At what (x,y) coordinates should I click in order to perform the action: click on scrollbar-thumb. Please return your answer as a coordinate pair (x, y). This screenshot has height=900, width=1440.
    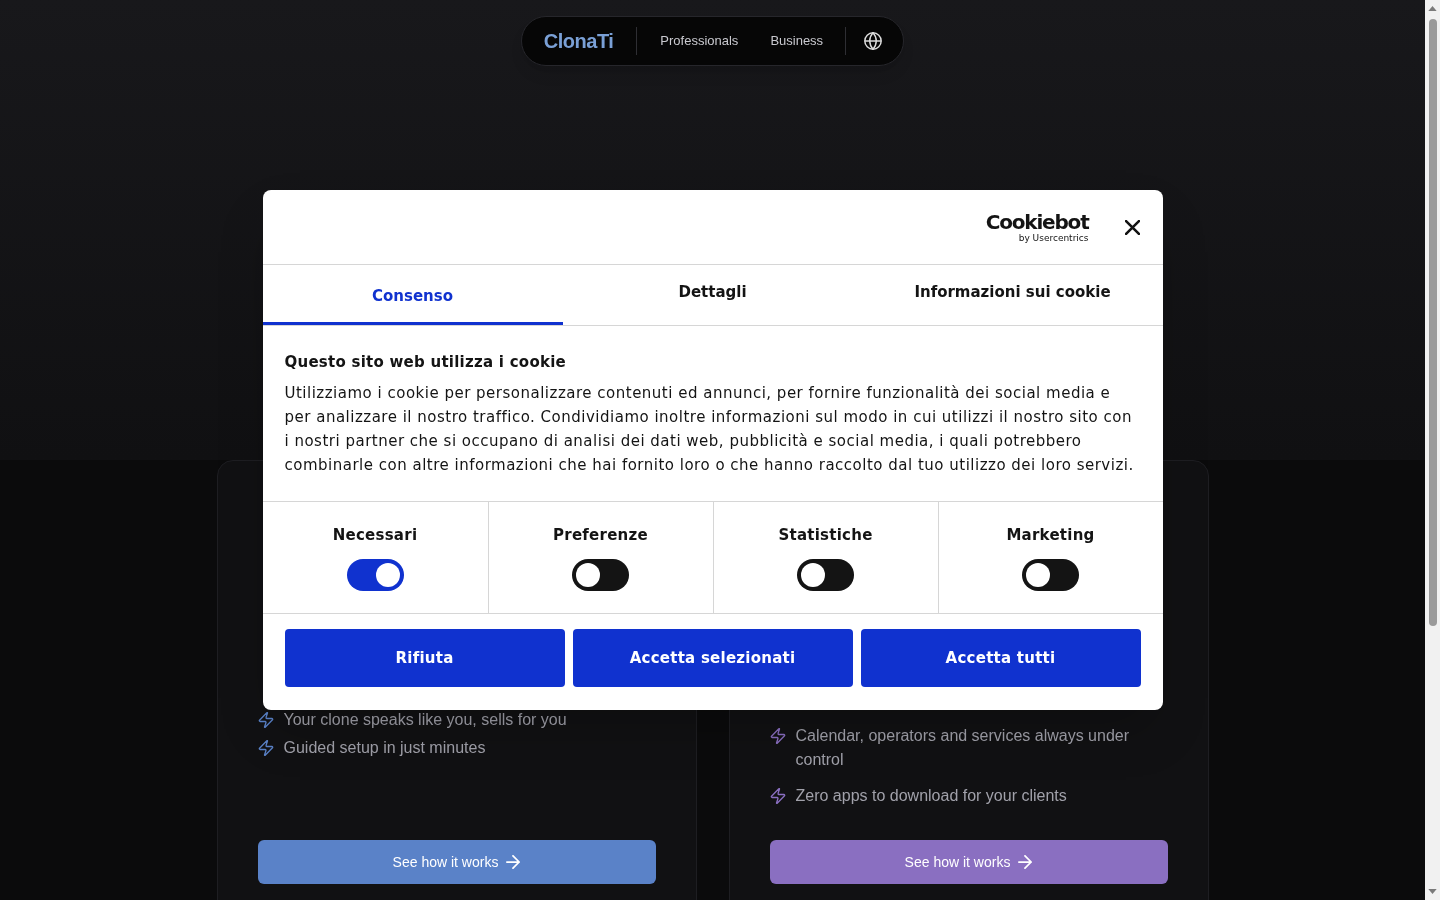
    Looking at the image, I should click on (1432, 322).